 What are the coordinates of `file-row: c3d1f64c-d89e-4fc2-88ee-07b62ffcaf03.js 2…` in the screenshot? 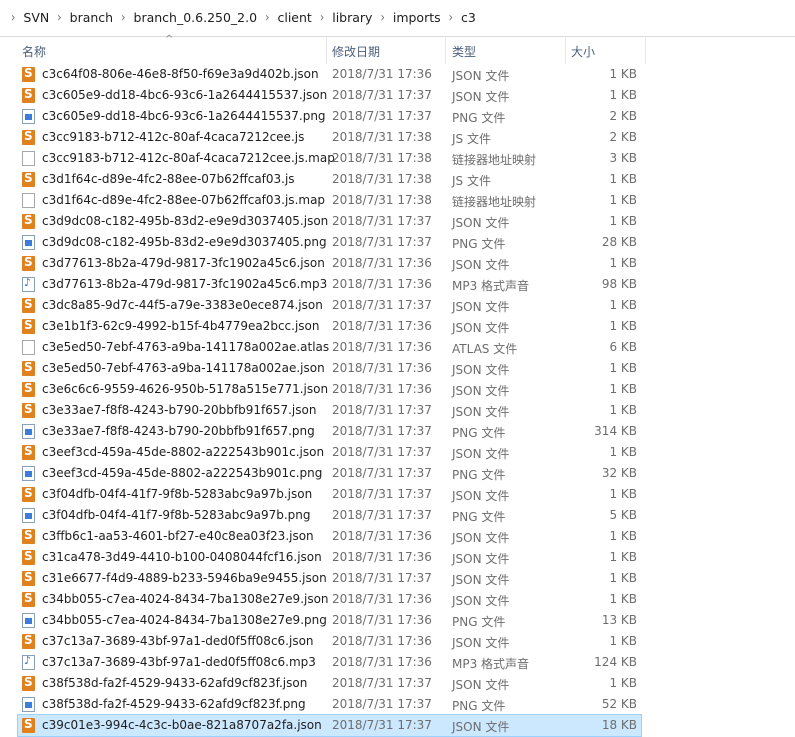 It's located at (329, 179).